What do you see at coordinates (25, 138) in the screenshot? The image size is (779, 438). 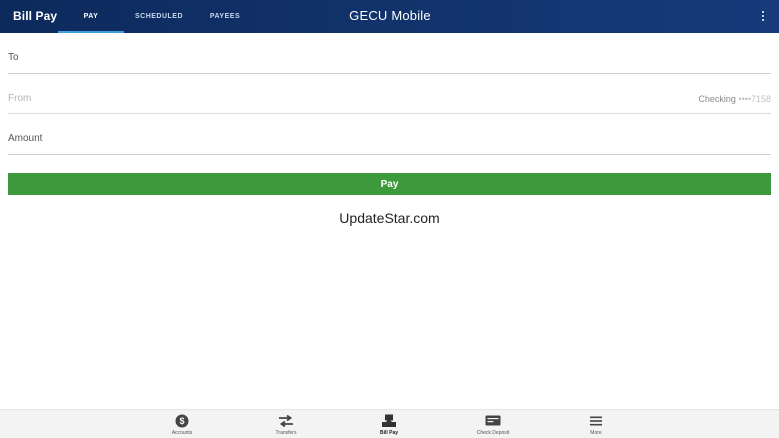 I see `amount-label: Amount` at bounding box center [25, 138].